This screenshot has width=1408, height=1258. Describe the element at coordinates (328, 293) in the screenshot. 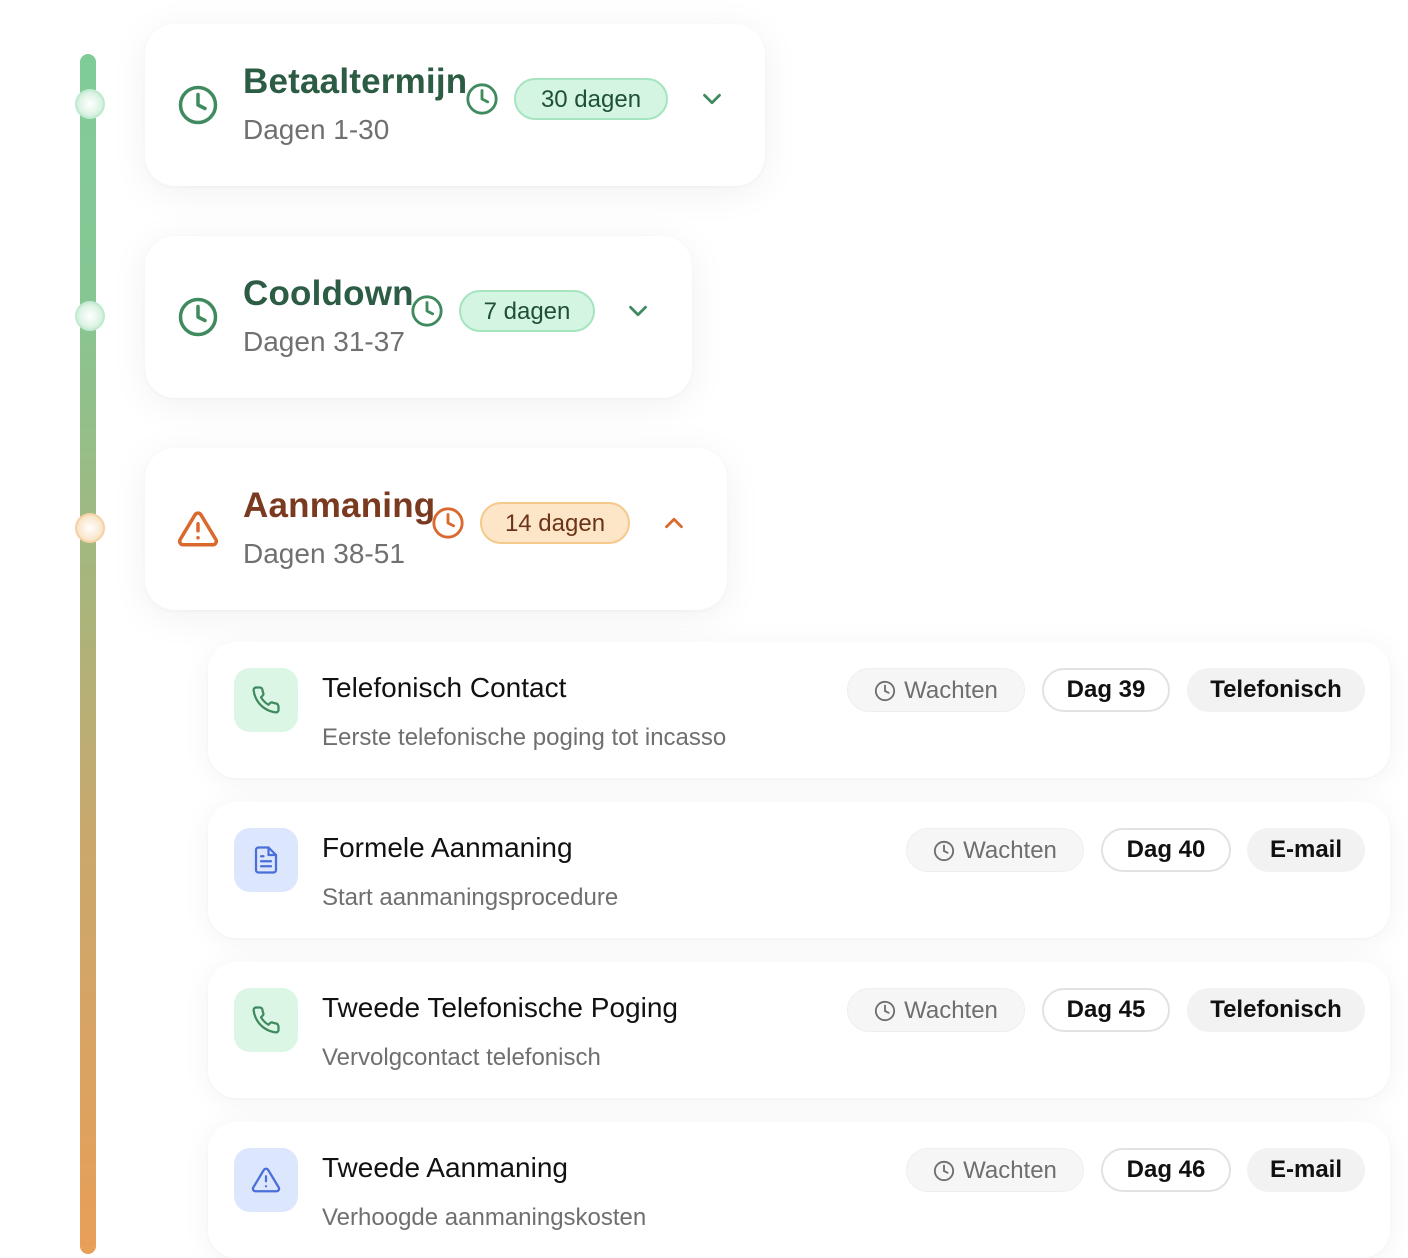

I see `phase-title: Cooldown` at that location.